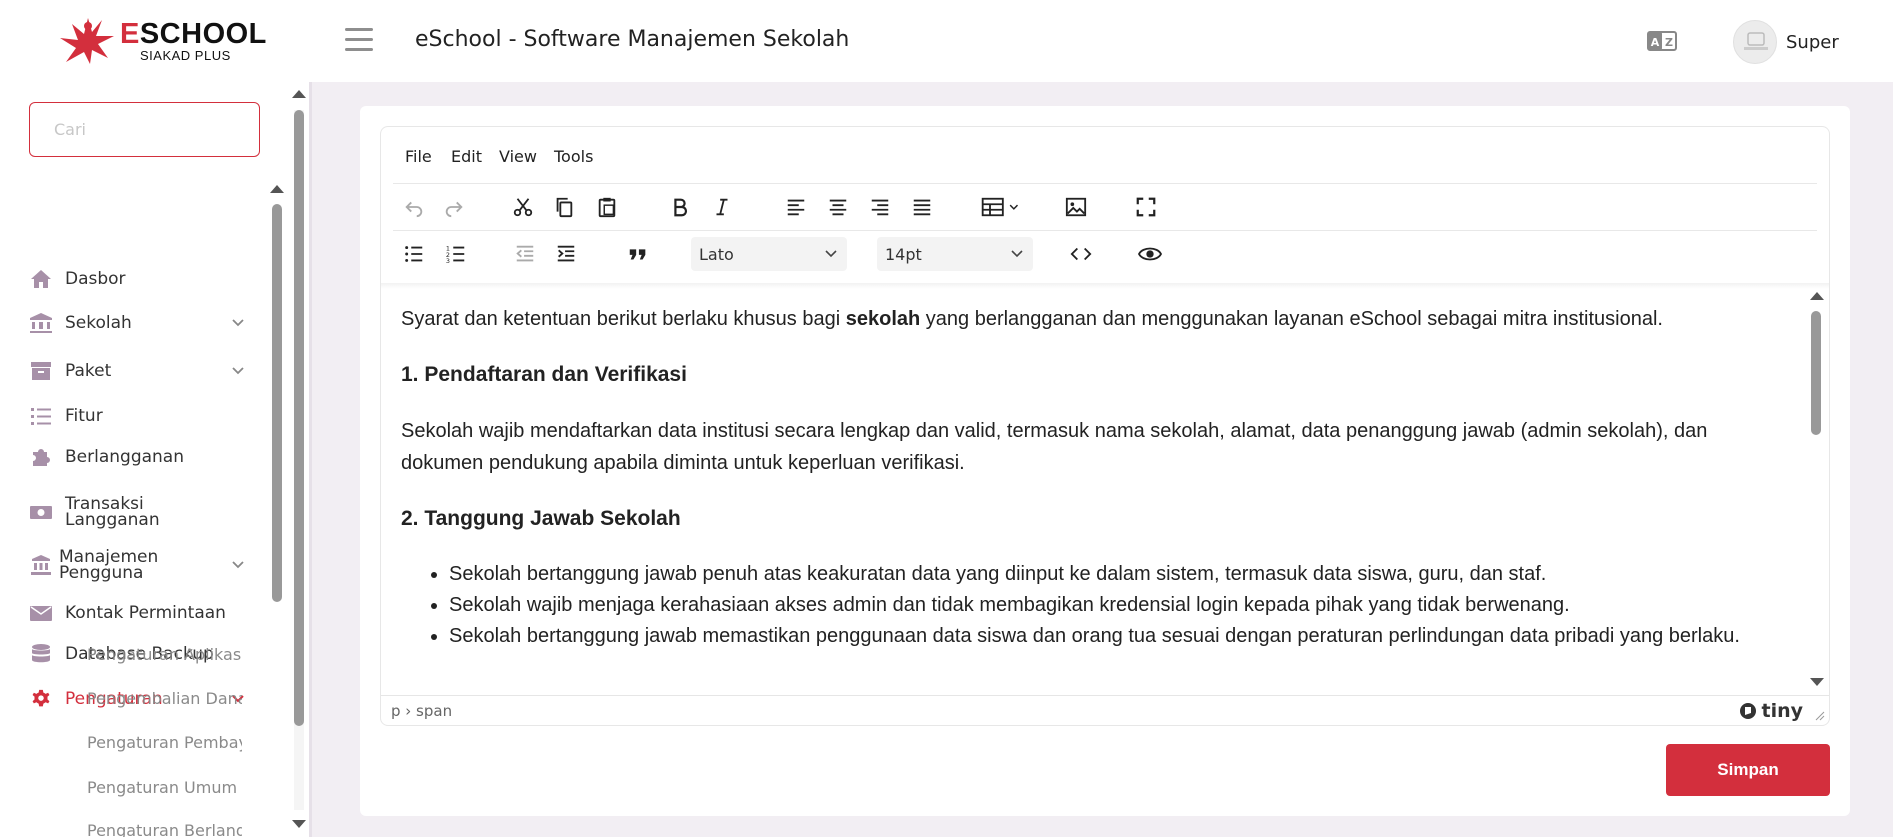 Image resolution: width=1893 pixels, height=837 pixels. What do you see at coordinates (136, 279) in the screenshot?
I see `sidebar-item-dasbor: Dasbor` at bounding box center [136, 279].